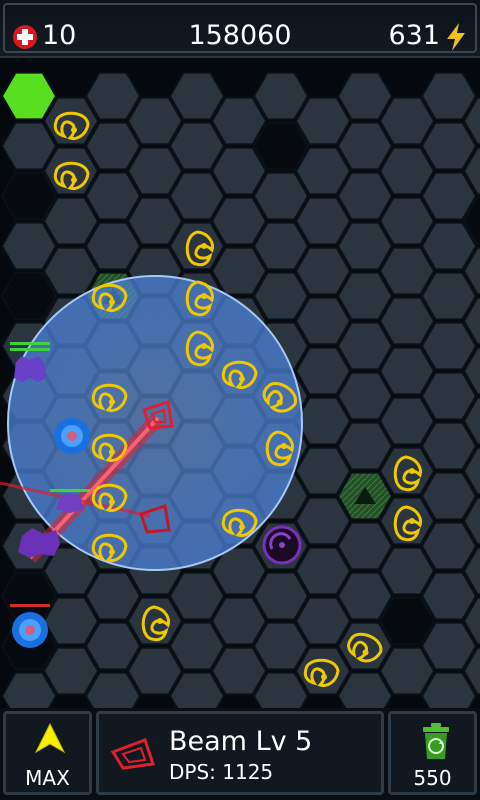 Image resolution: width=480 pixels, height=800 pixels. Describe the element at coordinates (50, 738) in the screenshot. I see `arrow-up-icon` at that location.